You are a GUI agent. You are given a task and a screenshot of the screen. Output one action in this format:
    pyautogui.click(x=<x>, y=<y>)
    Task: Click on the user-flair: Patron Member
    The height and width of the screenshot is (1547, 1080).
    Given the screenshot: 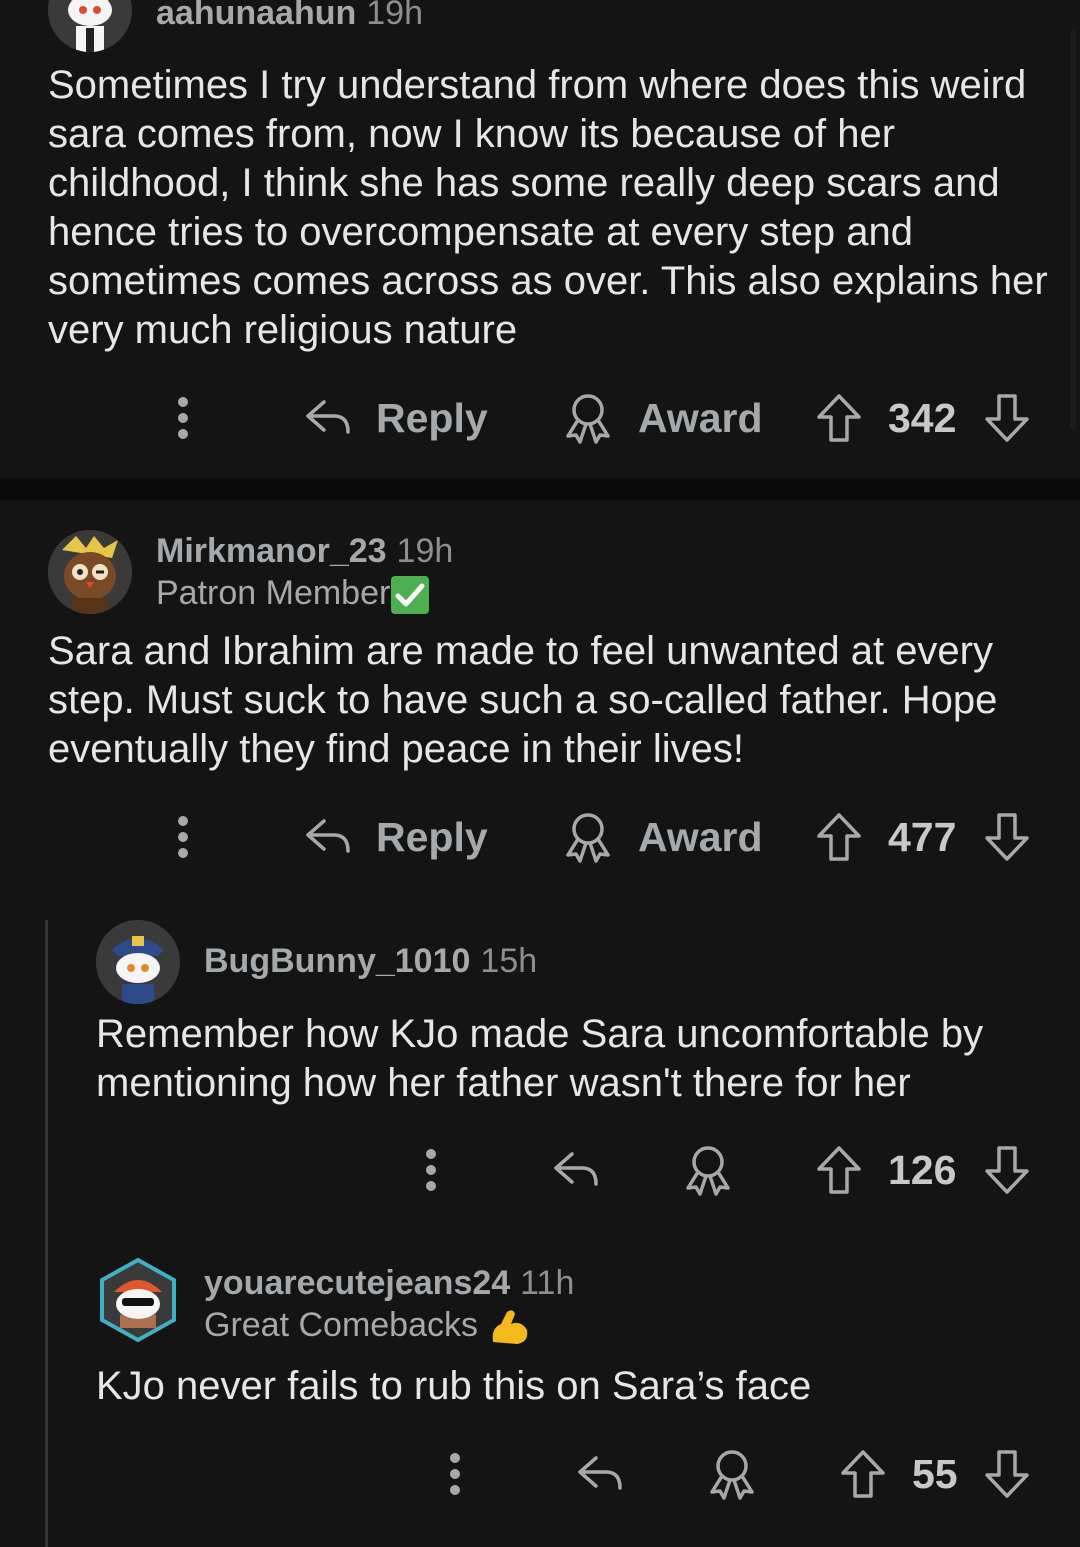 What is the action you would take?
    pyautogui.click(x=293, y=593)
    